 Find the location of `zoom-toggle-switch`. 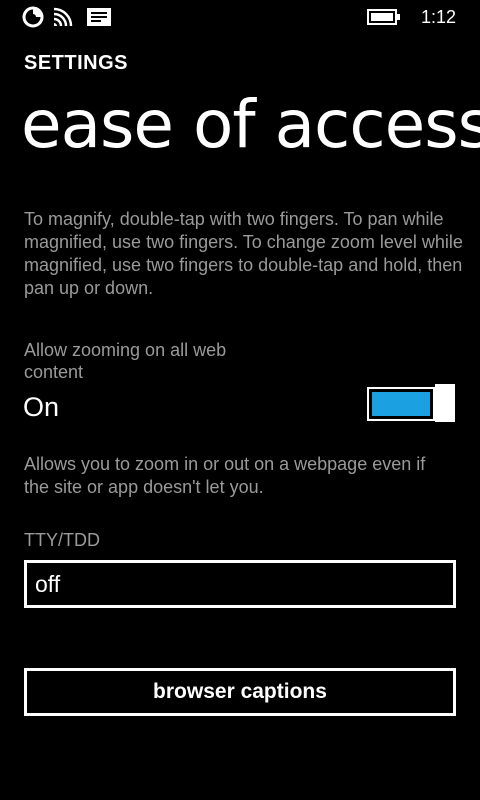

zoom-toggle-switch is located at coordinates (412, 403).